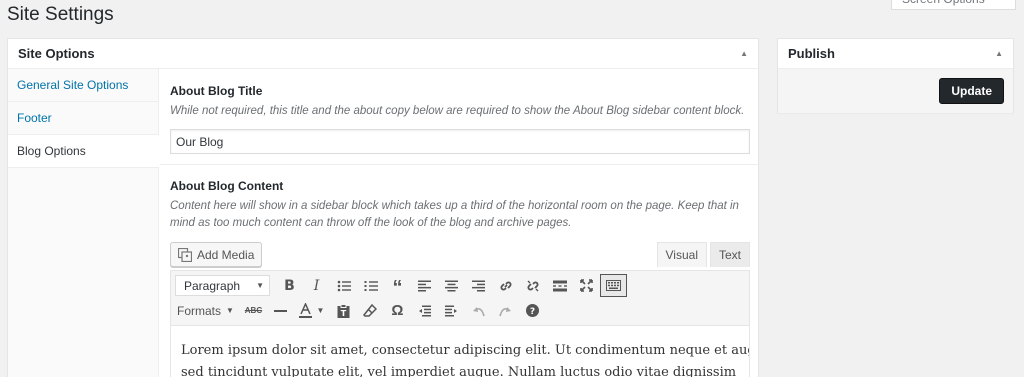 The height and width of the screenshot is (377, 1024). Describe the element at coordinates (312, 310) in the screenshot. I see `text-color-icon: ▼` at that location.